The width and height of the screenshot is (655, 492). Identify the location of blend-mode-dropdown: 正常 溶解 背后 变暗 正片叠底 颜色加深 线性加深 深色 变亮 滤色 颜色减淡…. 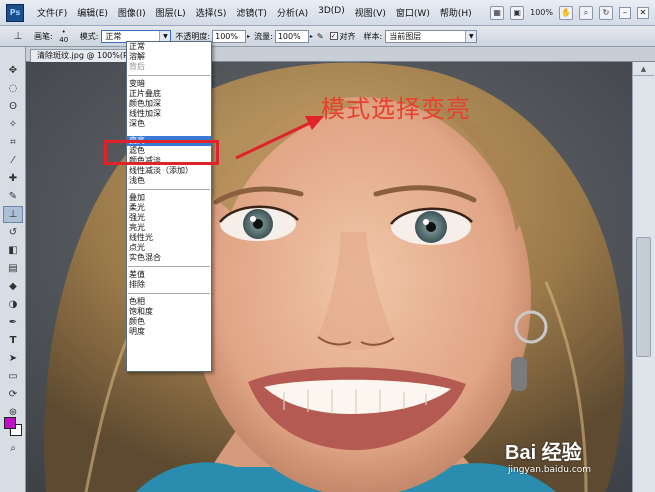
(169, 206).